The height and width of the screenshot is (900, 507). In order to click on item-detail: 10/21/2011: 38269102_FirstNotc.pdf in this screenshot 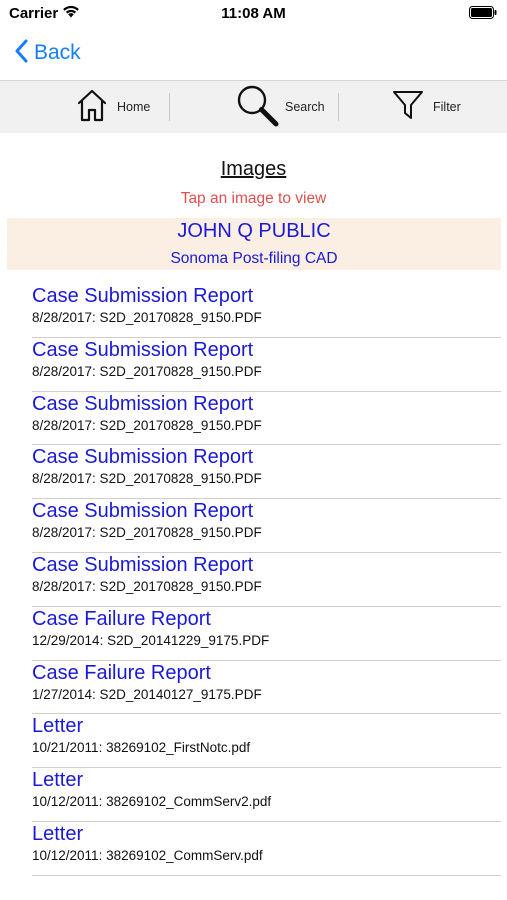, I will do `click(141, 748)`.